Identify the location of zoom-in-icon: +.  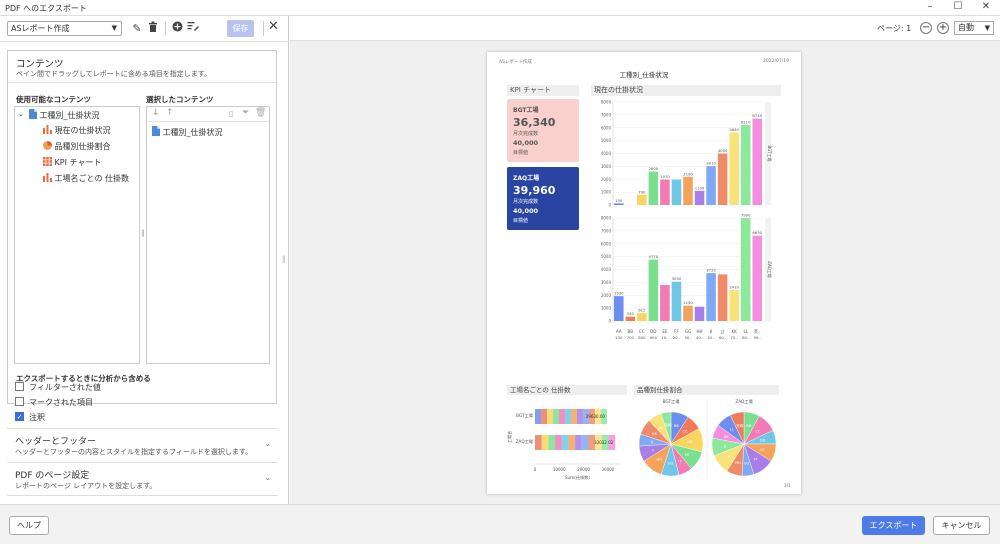
(943, 28).